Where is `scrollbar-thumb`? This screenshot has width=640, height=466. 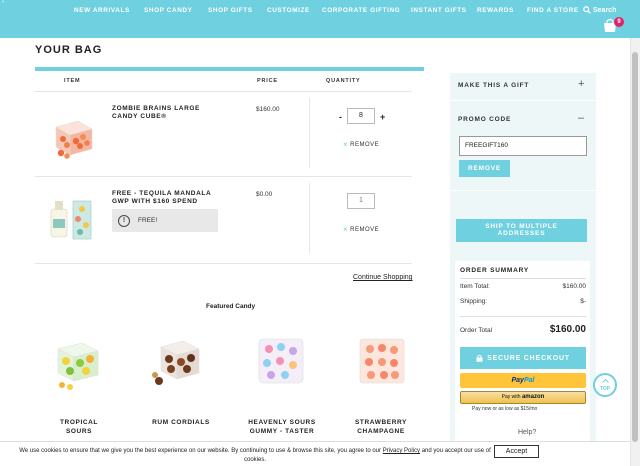
scrollbar-thumb is located at coordinates (635, 247).